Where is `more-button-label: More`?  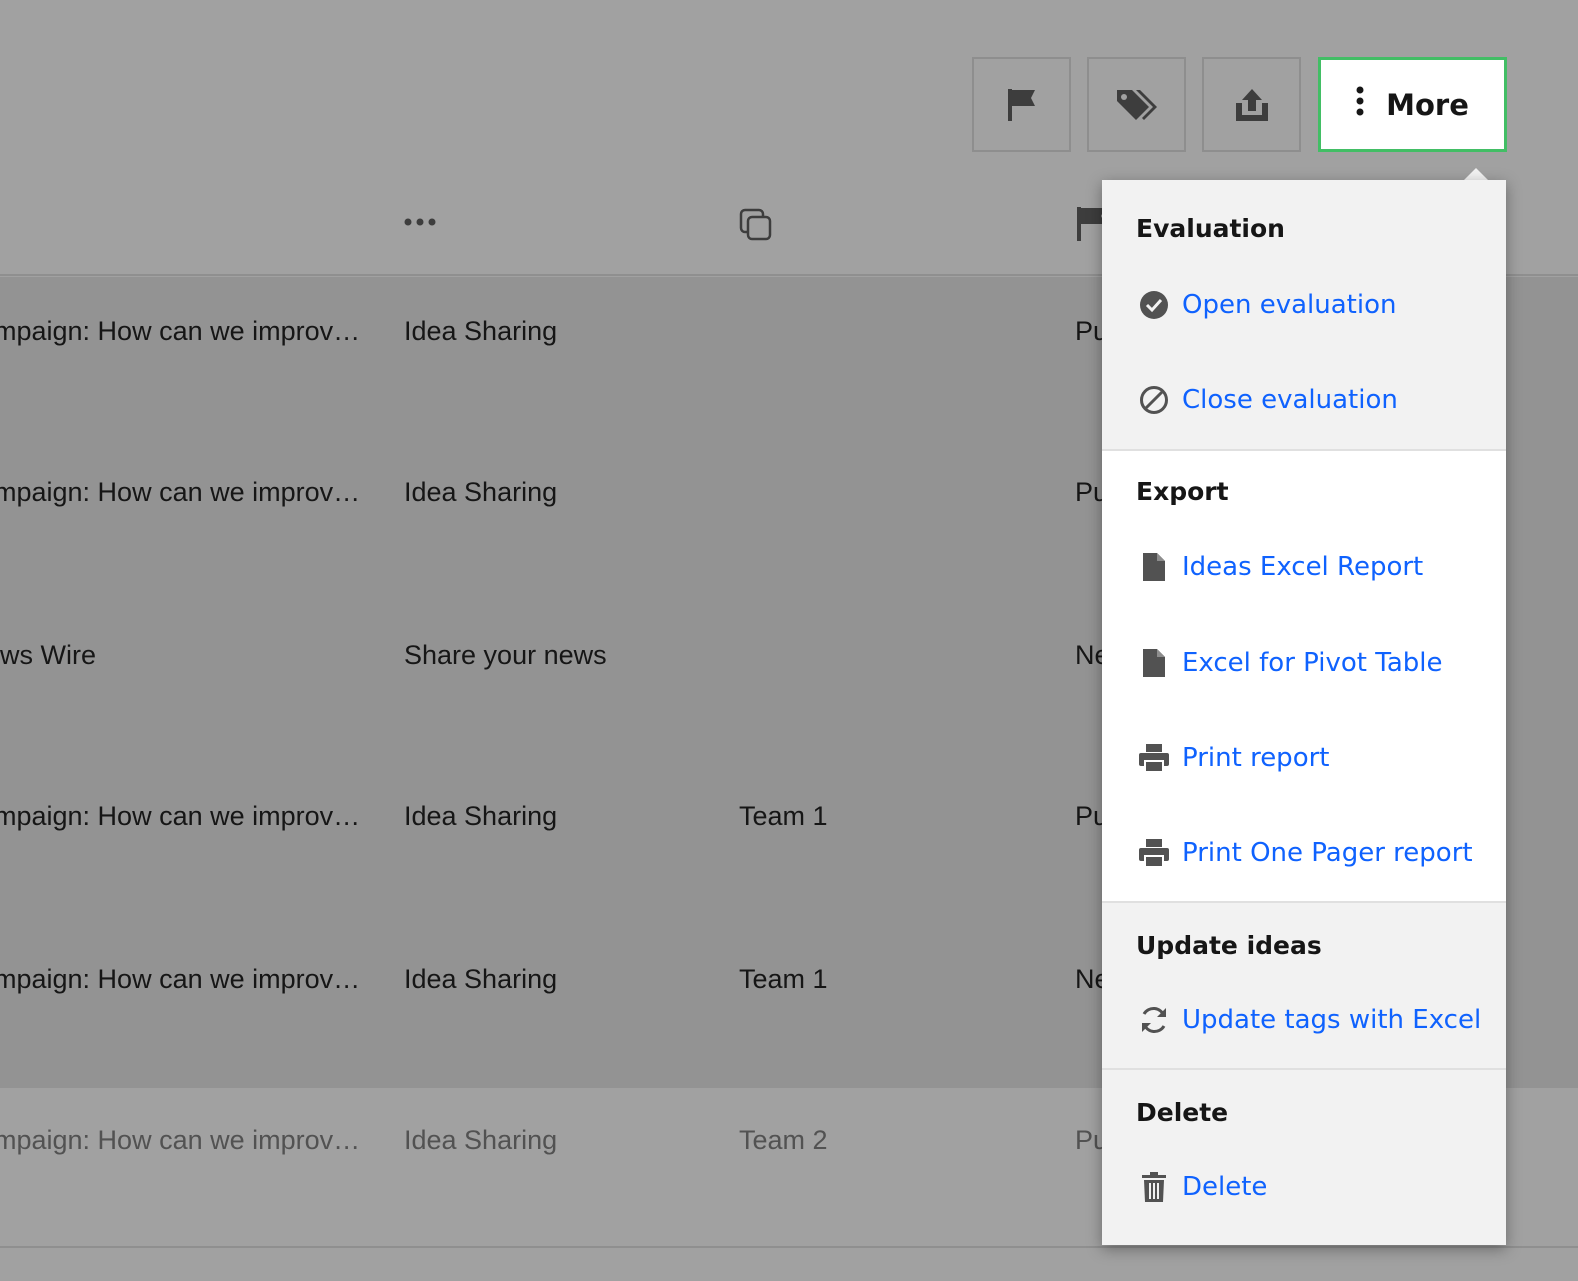
more-button-label: More is located at coordinates (1427, 104).